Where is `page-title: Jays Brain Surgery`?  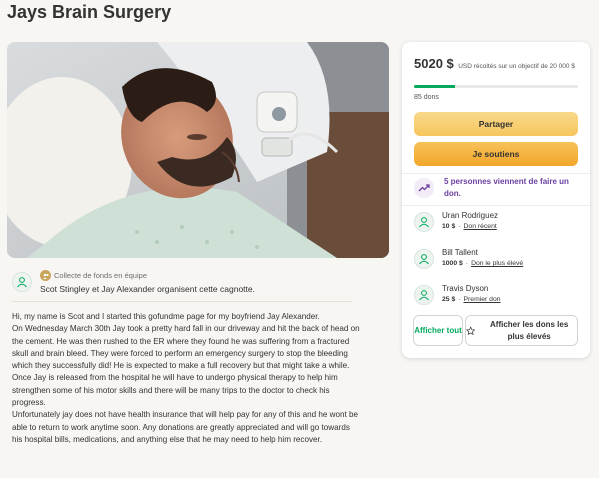
page-title: Jays Brain Surgery is located at coordinates (89, 12).